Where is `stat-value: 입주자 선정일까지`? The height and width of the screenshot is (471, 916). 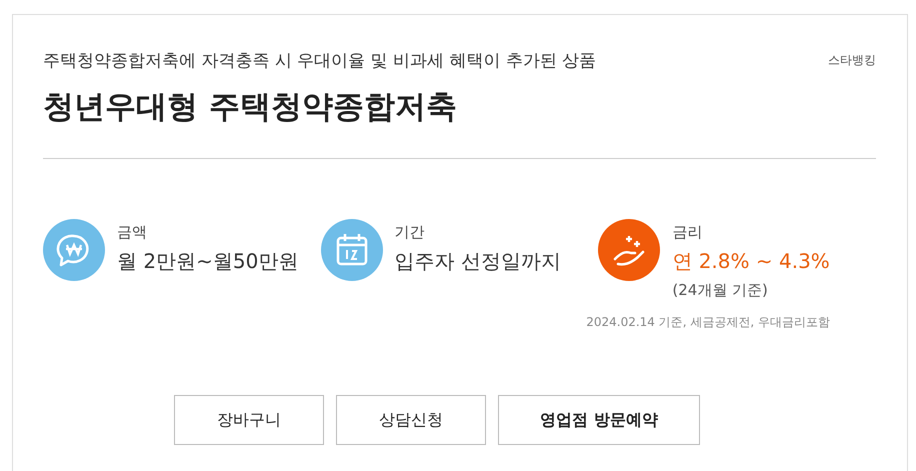 stat-value: 입주자 선정일까지 is located at coordinates (478, 261).